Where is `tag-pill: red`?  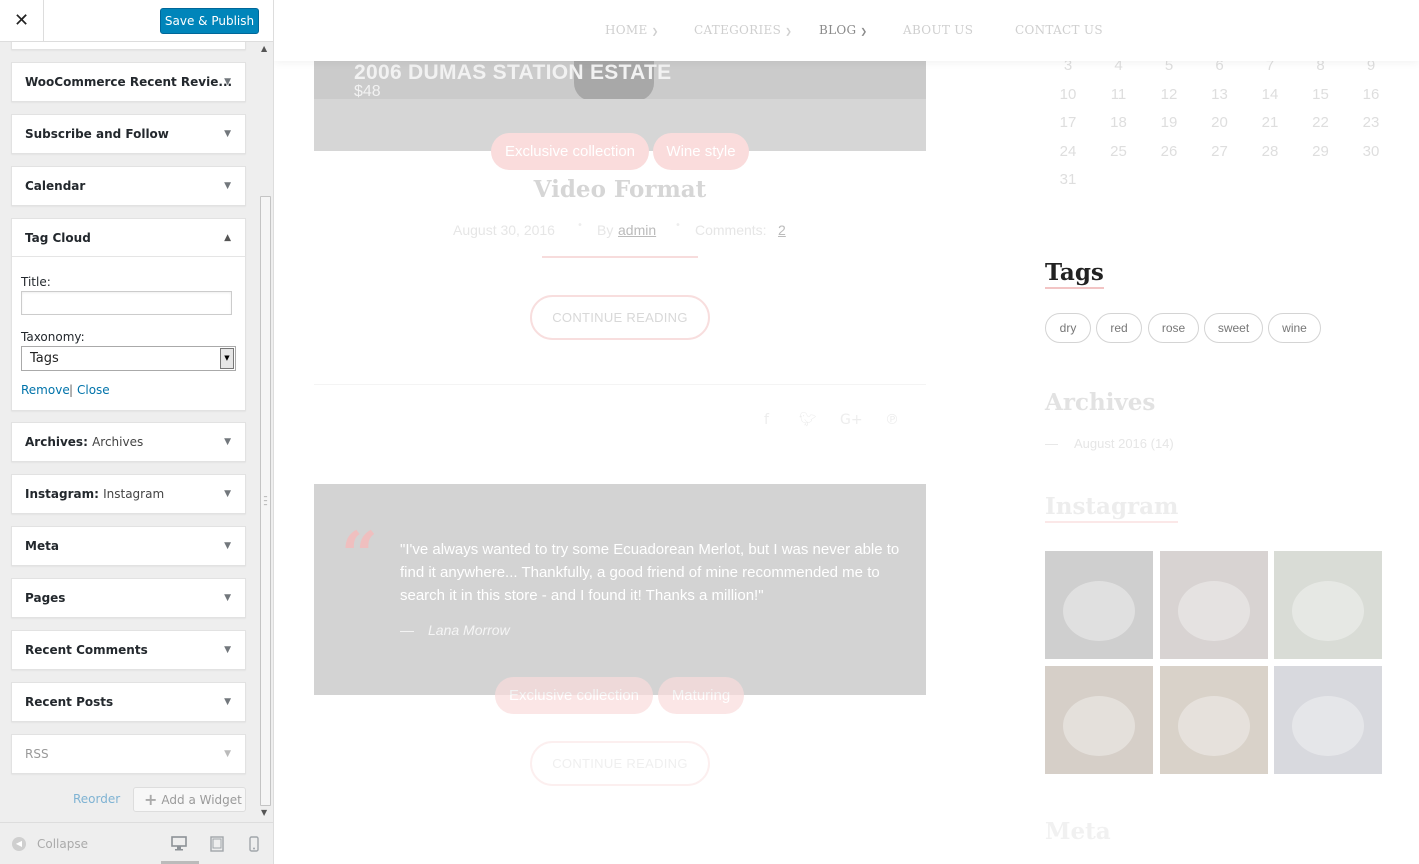
tag-pill: red is located at coordinates (1119, 328).